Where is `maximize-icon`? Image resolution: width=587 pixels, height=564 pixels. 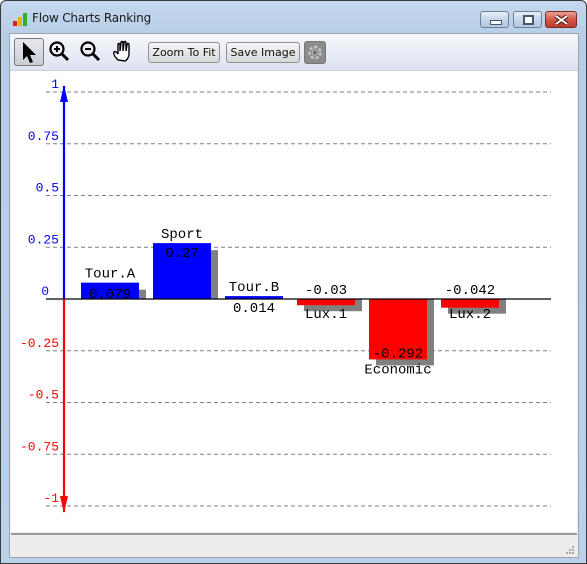 maximize-icon is located at coordinates (528, 20).